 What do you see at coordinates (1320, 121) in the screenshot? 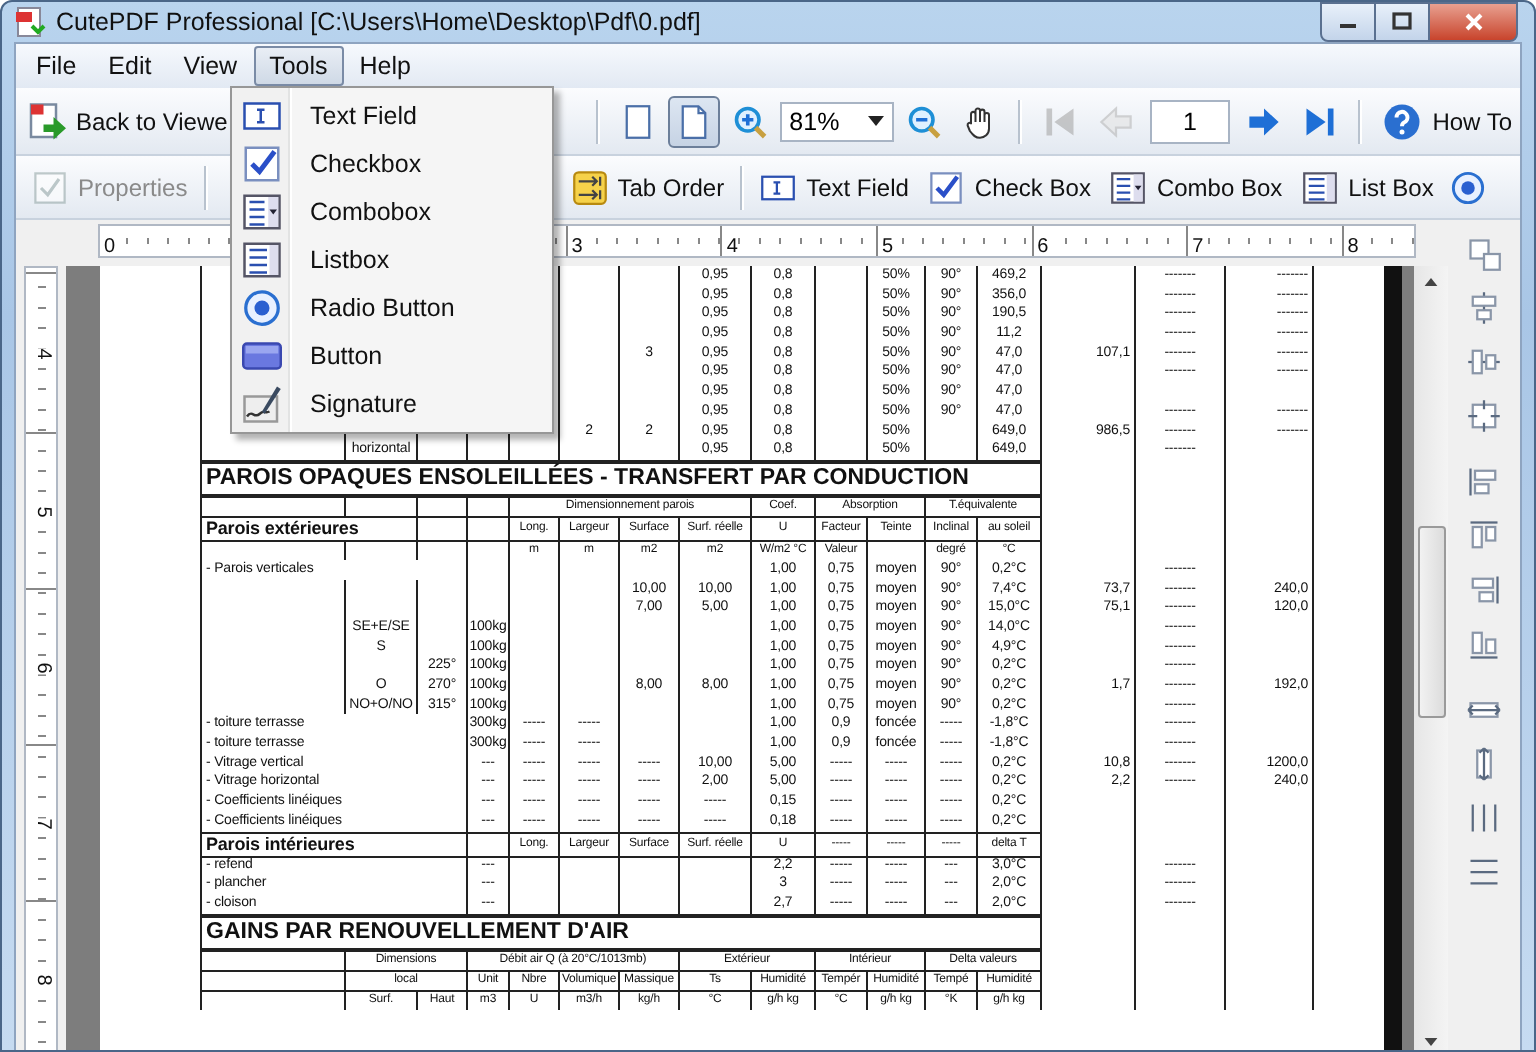
I see `last-page-icon` at bounding box center [1320, 121].